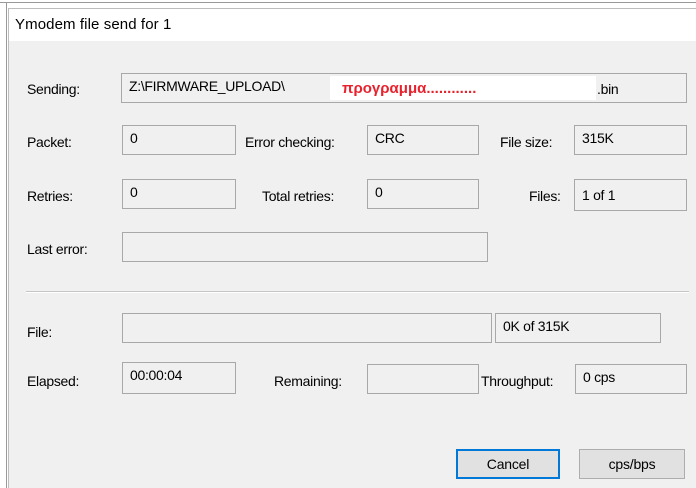 Image resolution: width=696 pixels, height=488 pixels. What do you see at coordinates (57, 249) in the screenshot?
I see `last-error-label: Last error:` at bounding box center [57, 249].